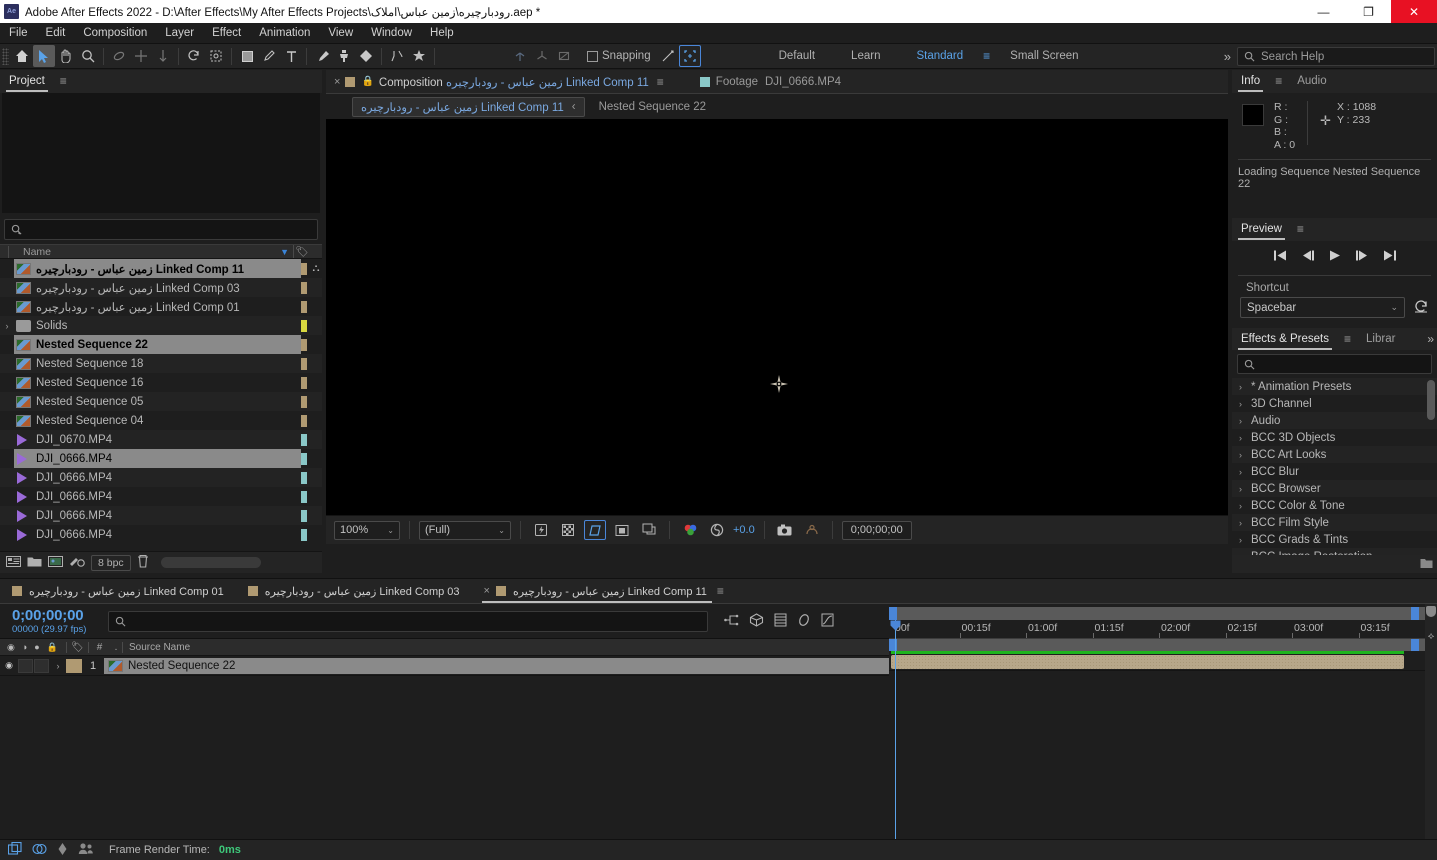 The width and height of the screenshot is (1437, 860). Describe the element at coordinates (163, 56) in the screenshot. I see `dolly-tool-icon` at that location.